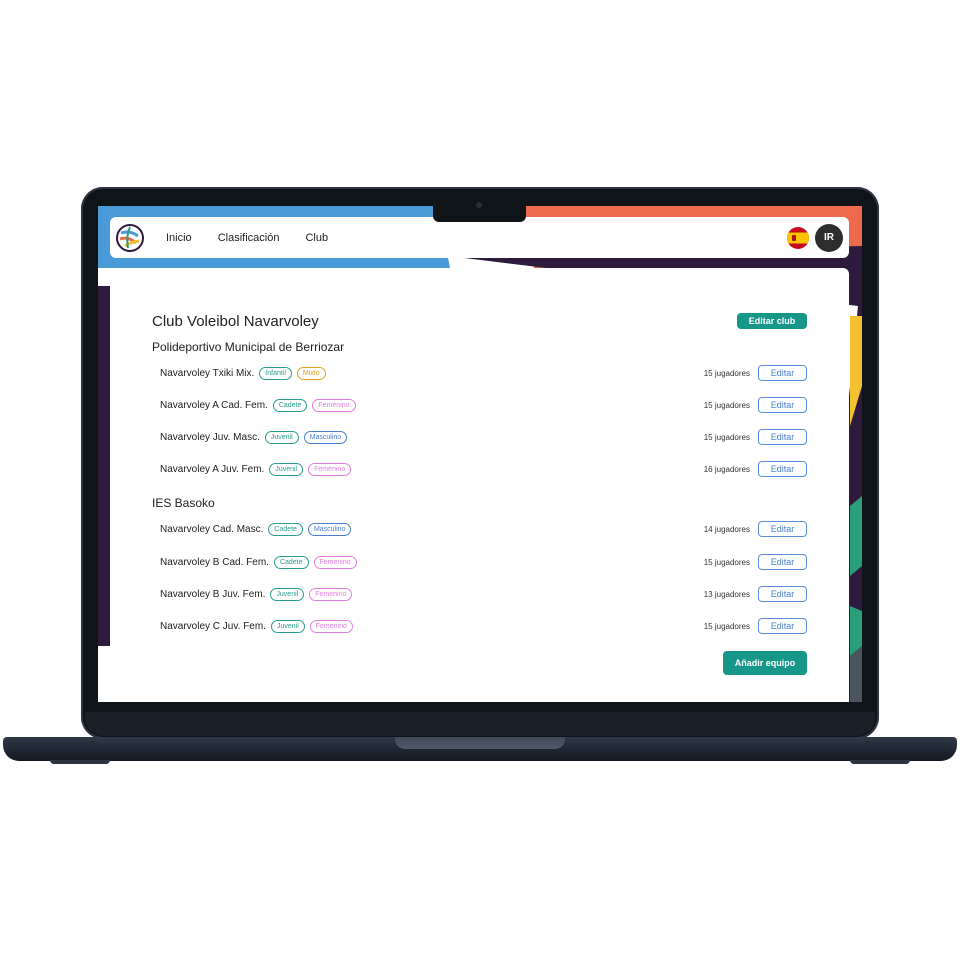 The height and width of the screenshot is (960, 960). What do you see at coordinates (213, 626) in the screenshot?
I see `team-name: Navarvoley C Juv. Fem.` at bounding box center [213, 626].